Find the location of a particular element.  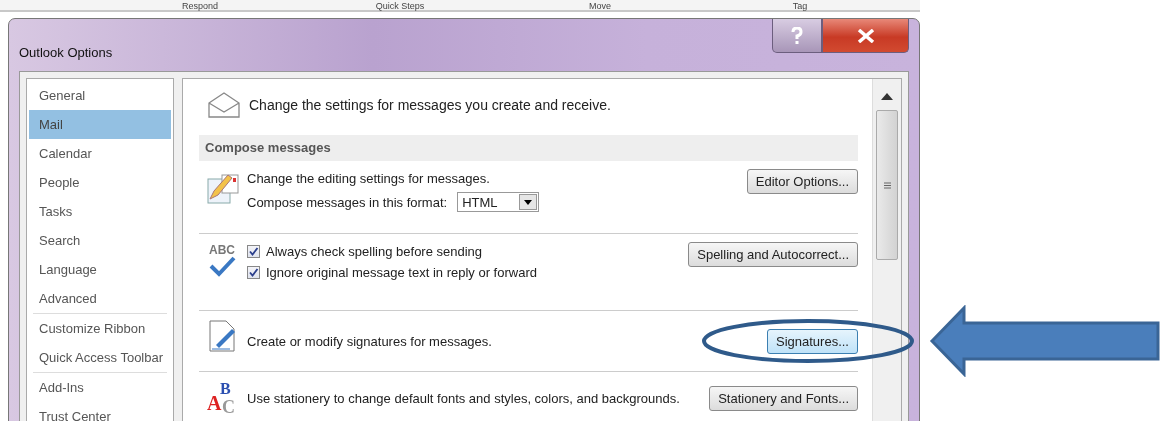

help-button is located at coordinates (797, 36).